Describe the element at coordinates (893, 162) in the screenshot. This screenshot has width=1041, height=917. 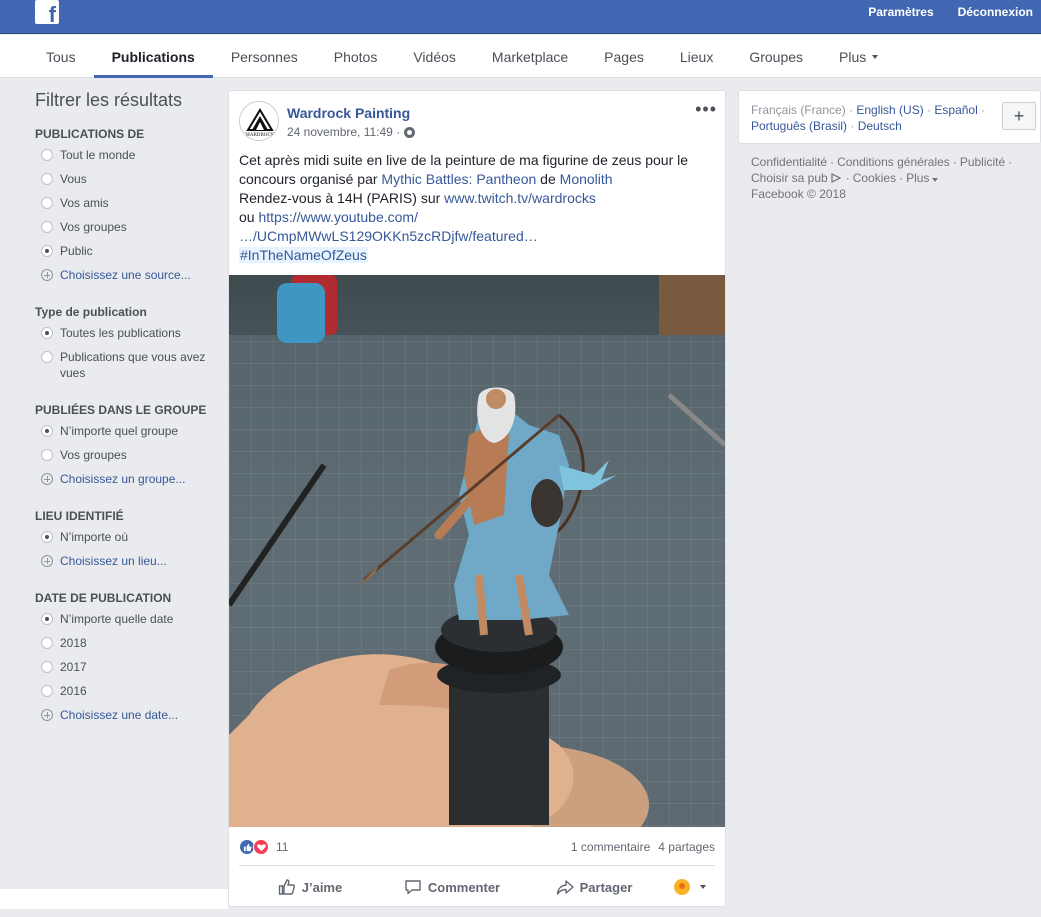
I see `footer-link: Conditions générales` at that location.